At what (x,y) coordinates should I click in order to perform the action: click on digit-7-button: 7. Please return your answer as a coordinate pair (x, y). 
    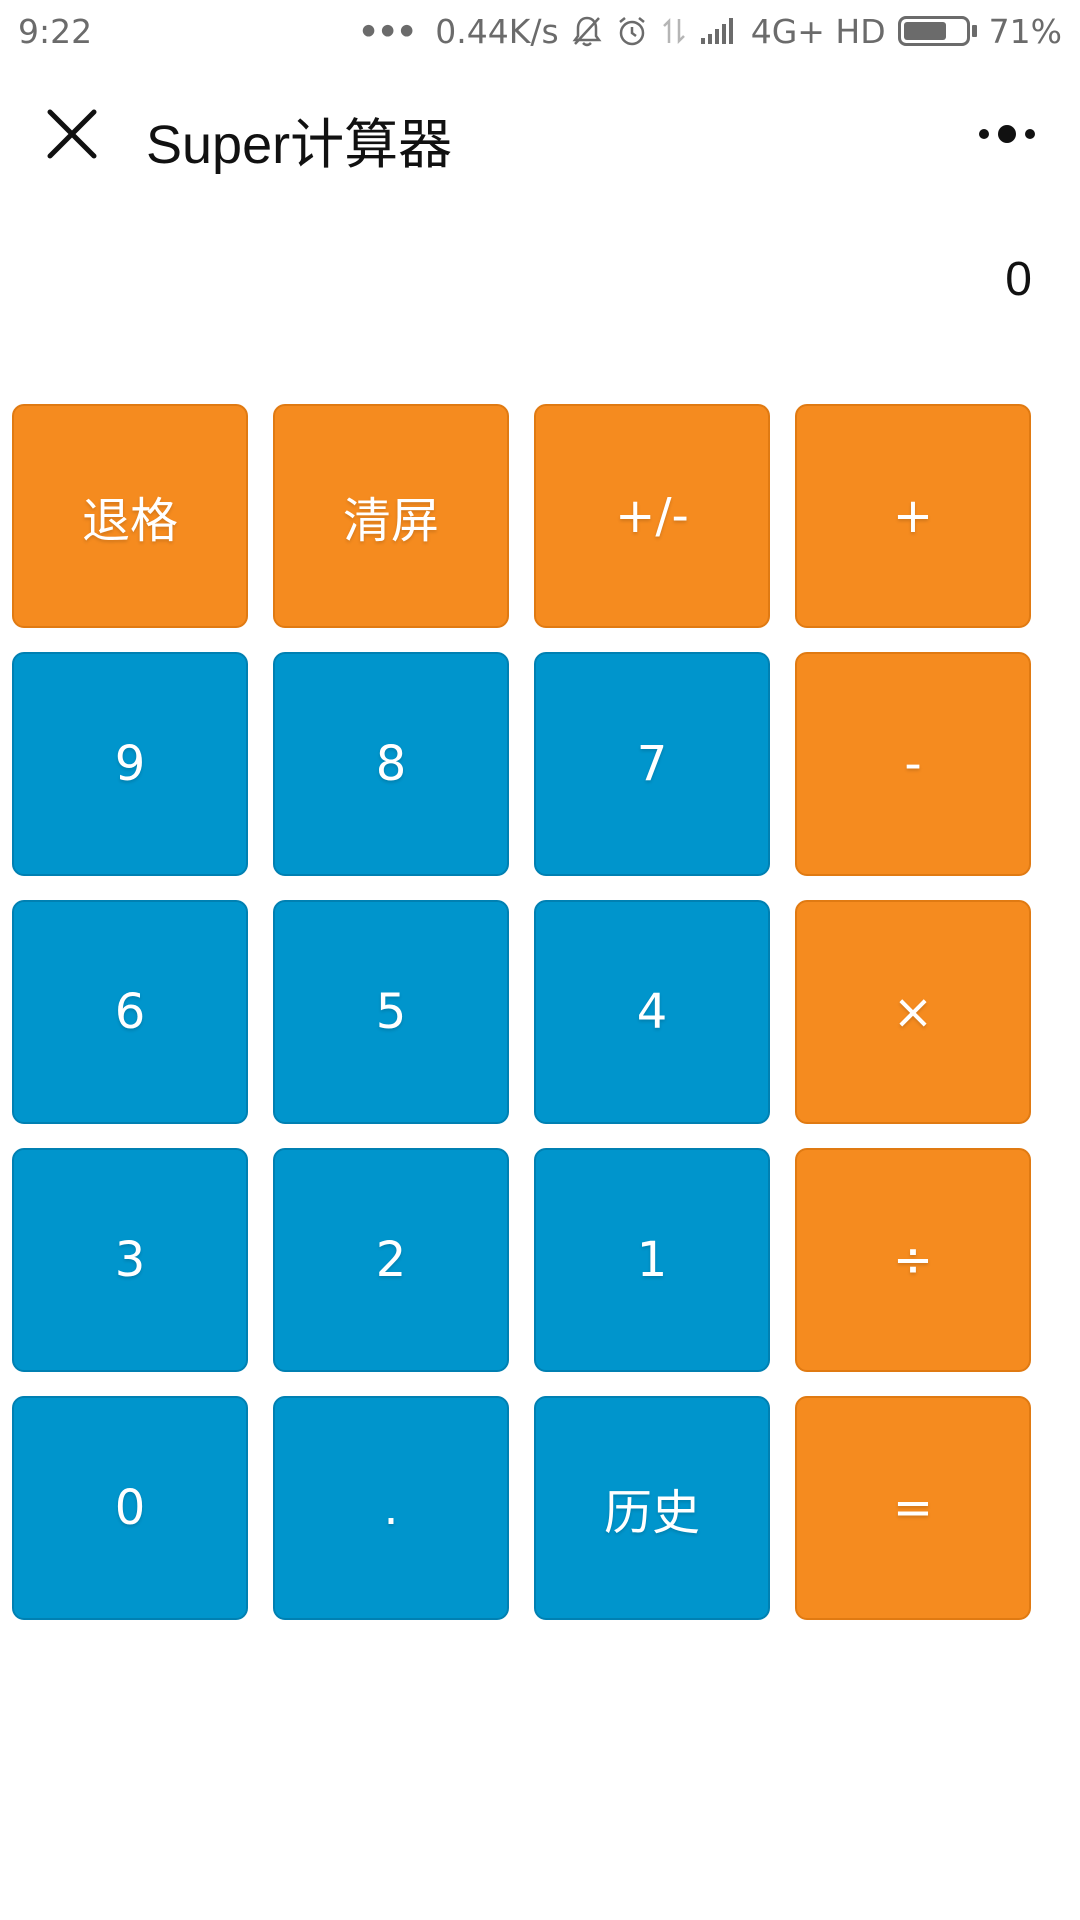
    Looking at the image, I should click on (652, 764).